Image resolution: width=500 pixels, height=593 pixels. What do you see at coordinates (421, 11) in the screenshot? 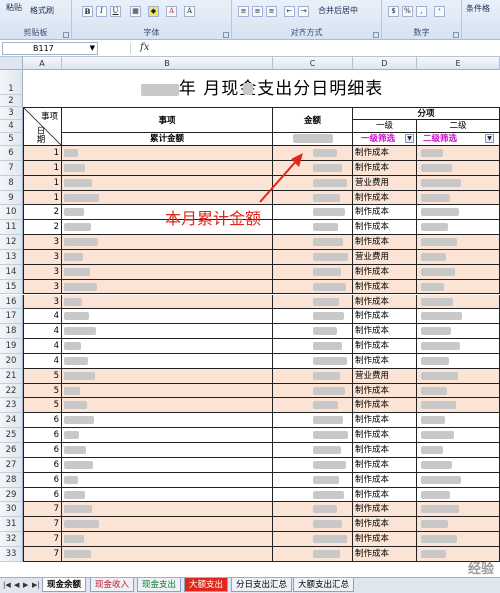
I see `comma-button: ,` at bounding box center [421, 11].